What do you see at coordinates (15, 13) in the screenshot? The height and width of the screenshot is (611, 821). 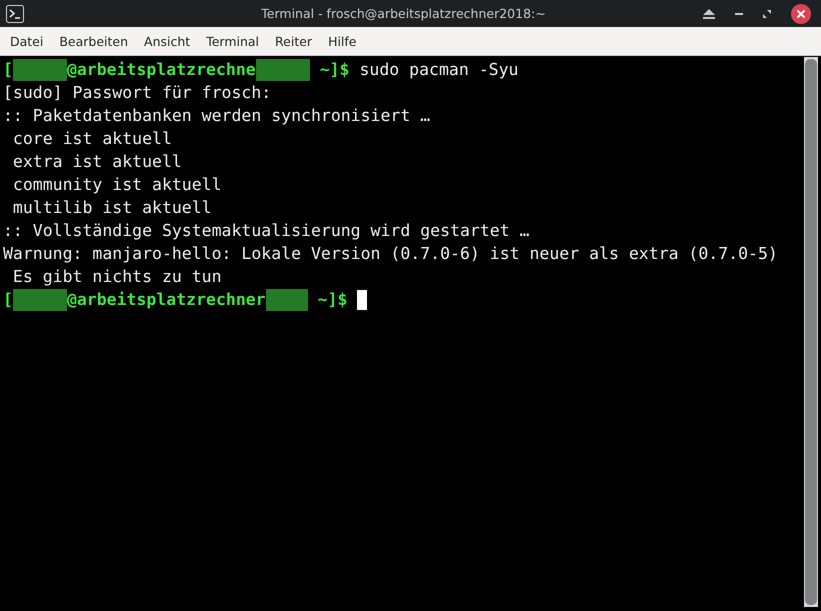 I see `terminal-icon` at bounding box center [15, 13].